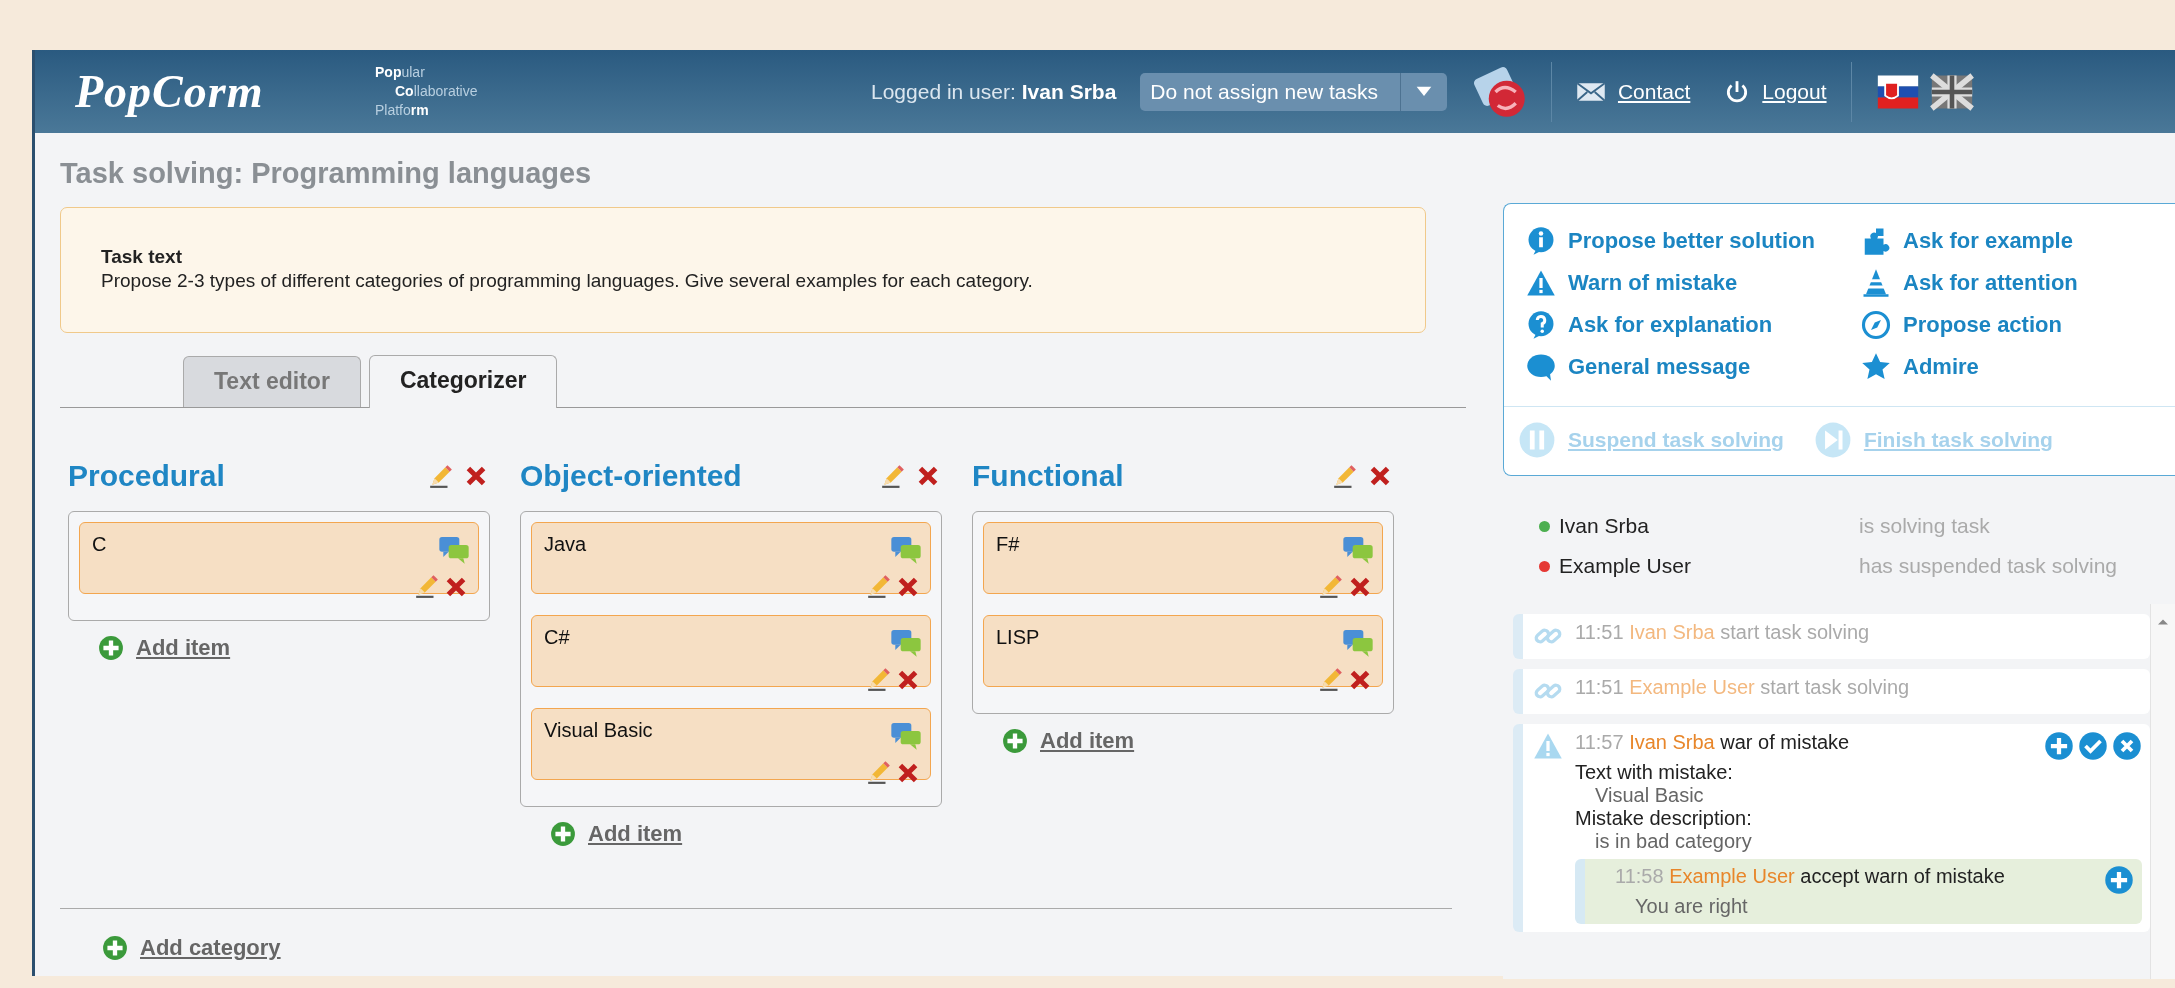 This screenshot has height=988, width=2175. I want to click on action-link: Warn of mistake, so click(1693, 283).